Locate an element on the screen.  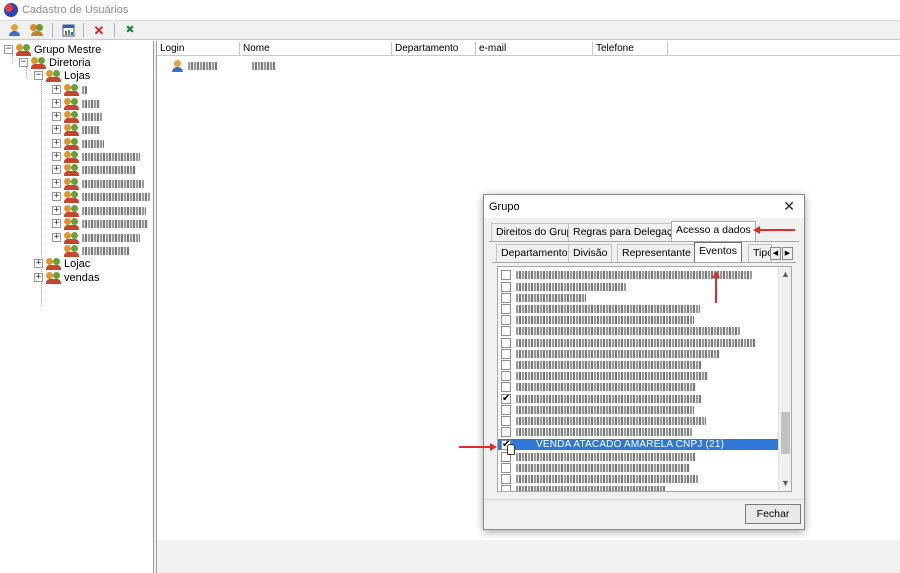
column-header-nome: Nome is located at coordinates (316, 49).